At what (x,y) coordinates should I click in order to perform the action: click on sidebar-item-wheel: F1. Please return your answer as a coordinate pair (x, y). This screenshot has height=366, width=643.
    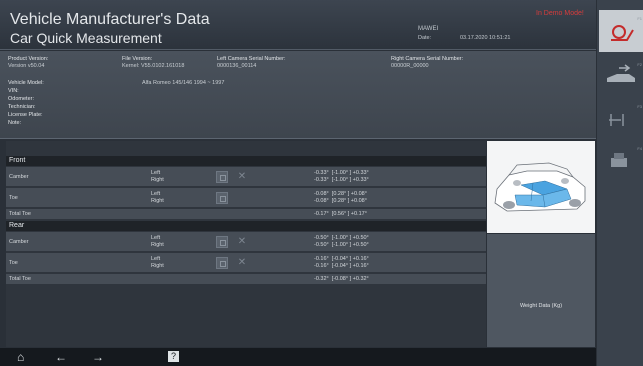
    Looking at the image, I should click on (621, 31).